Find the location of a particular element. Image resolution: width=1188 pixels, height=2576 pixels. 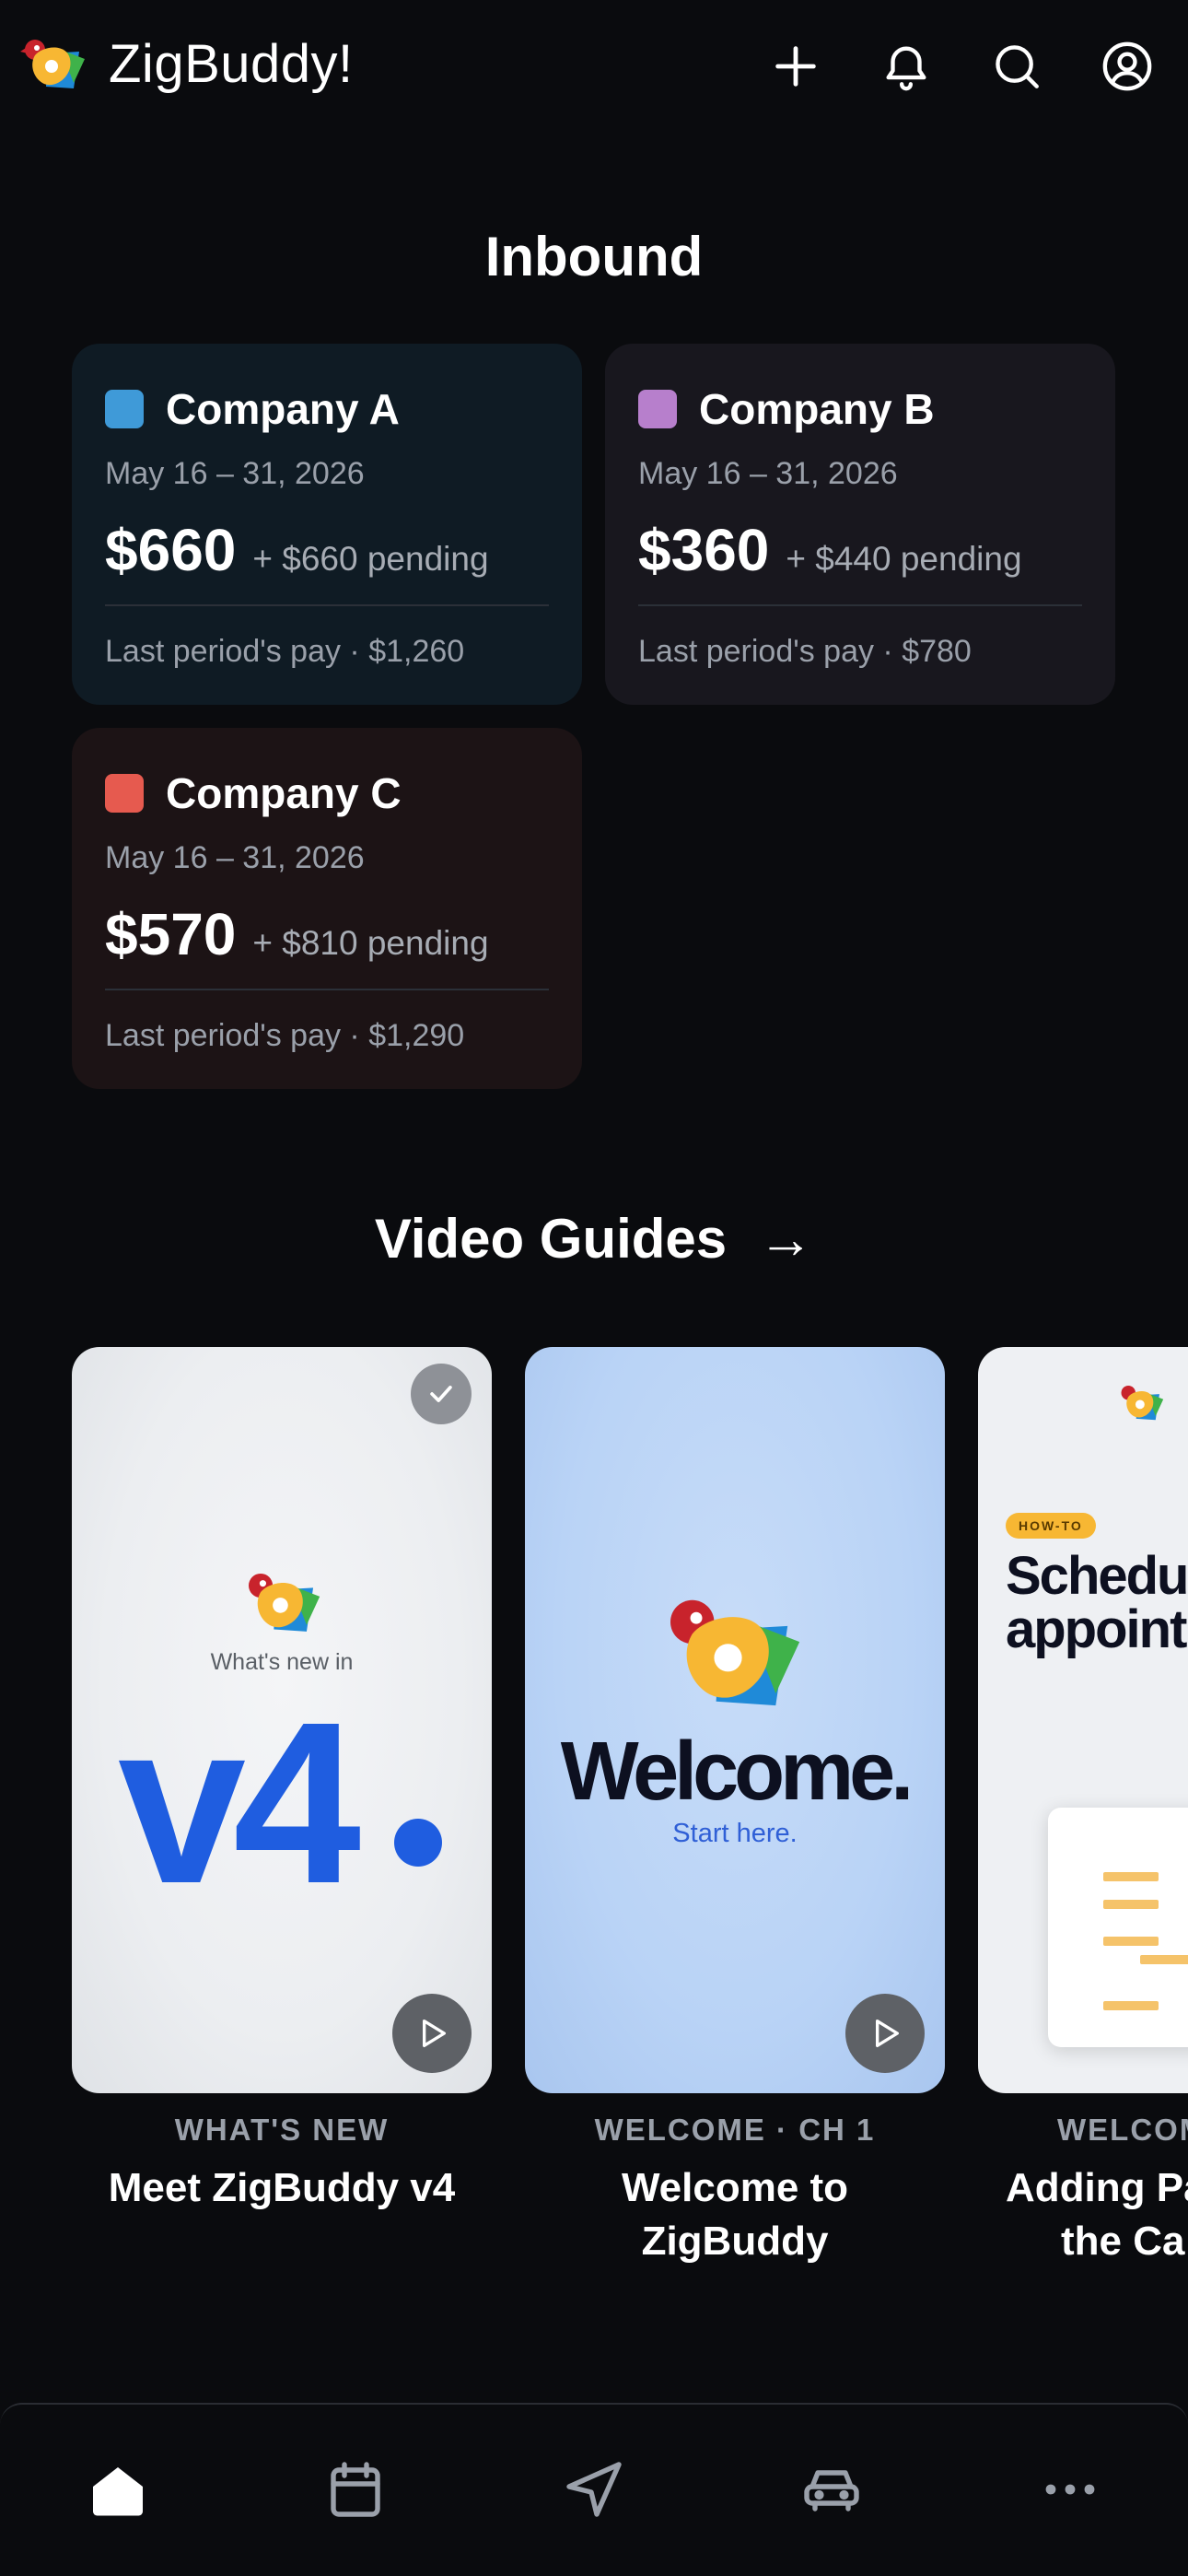

brand: ZigBuddy! is located at coordinates (187, 64).